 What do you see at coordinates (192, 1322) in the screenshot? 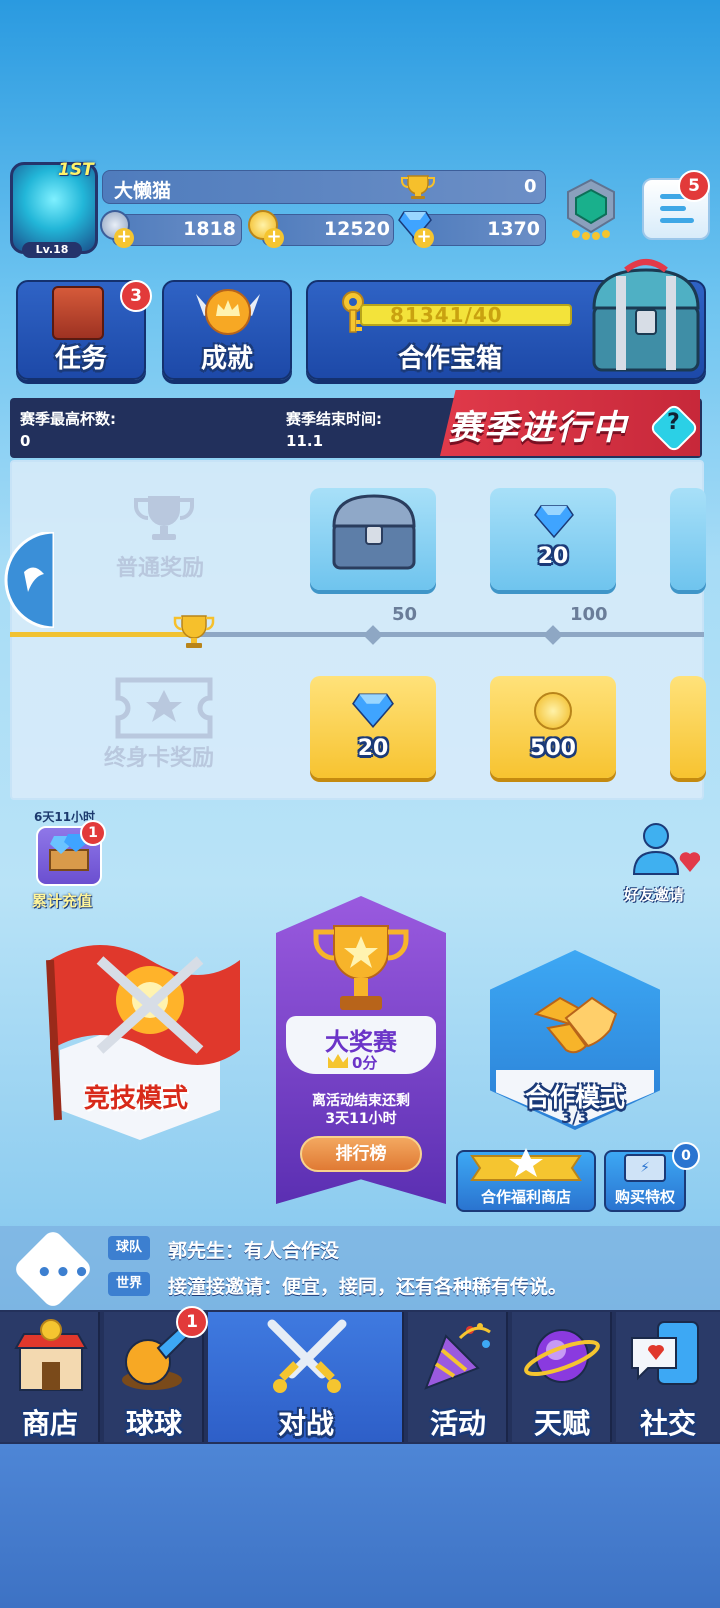
I see `nav-balls-badge: 1` at bounding box center [192, 1322].